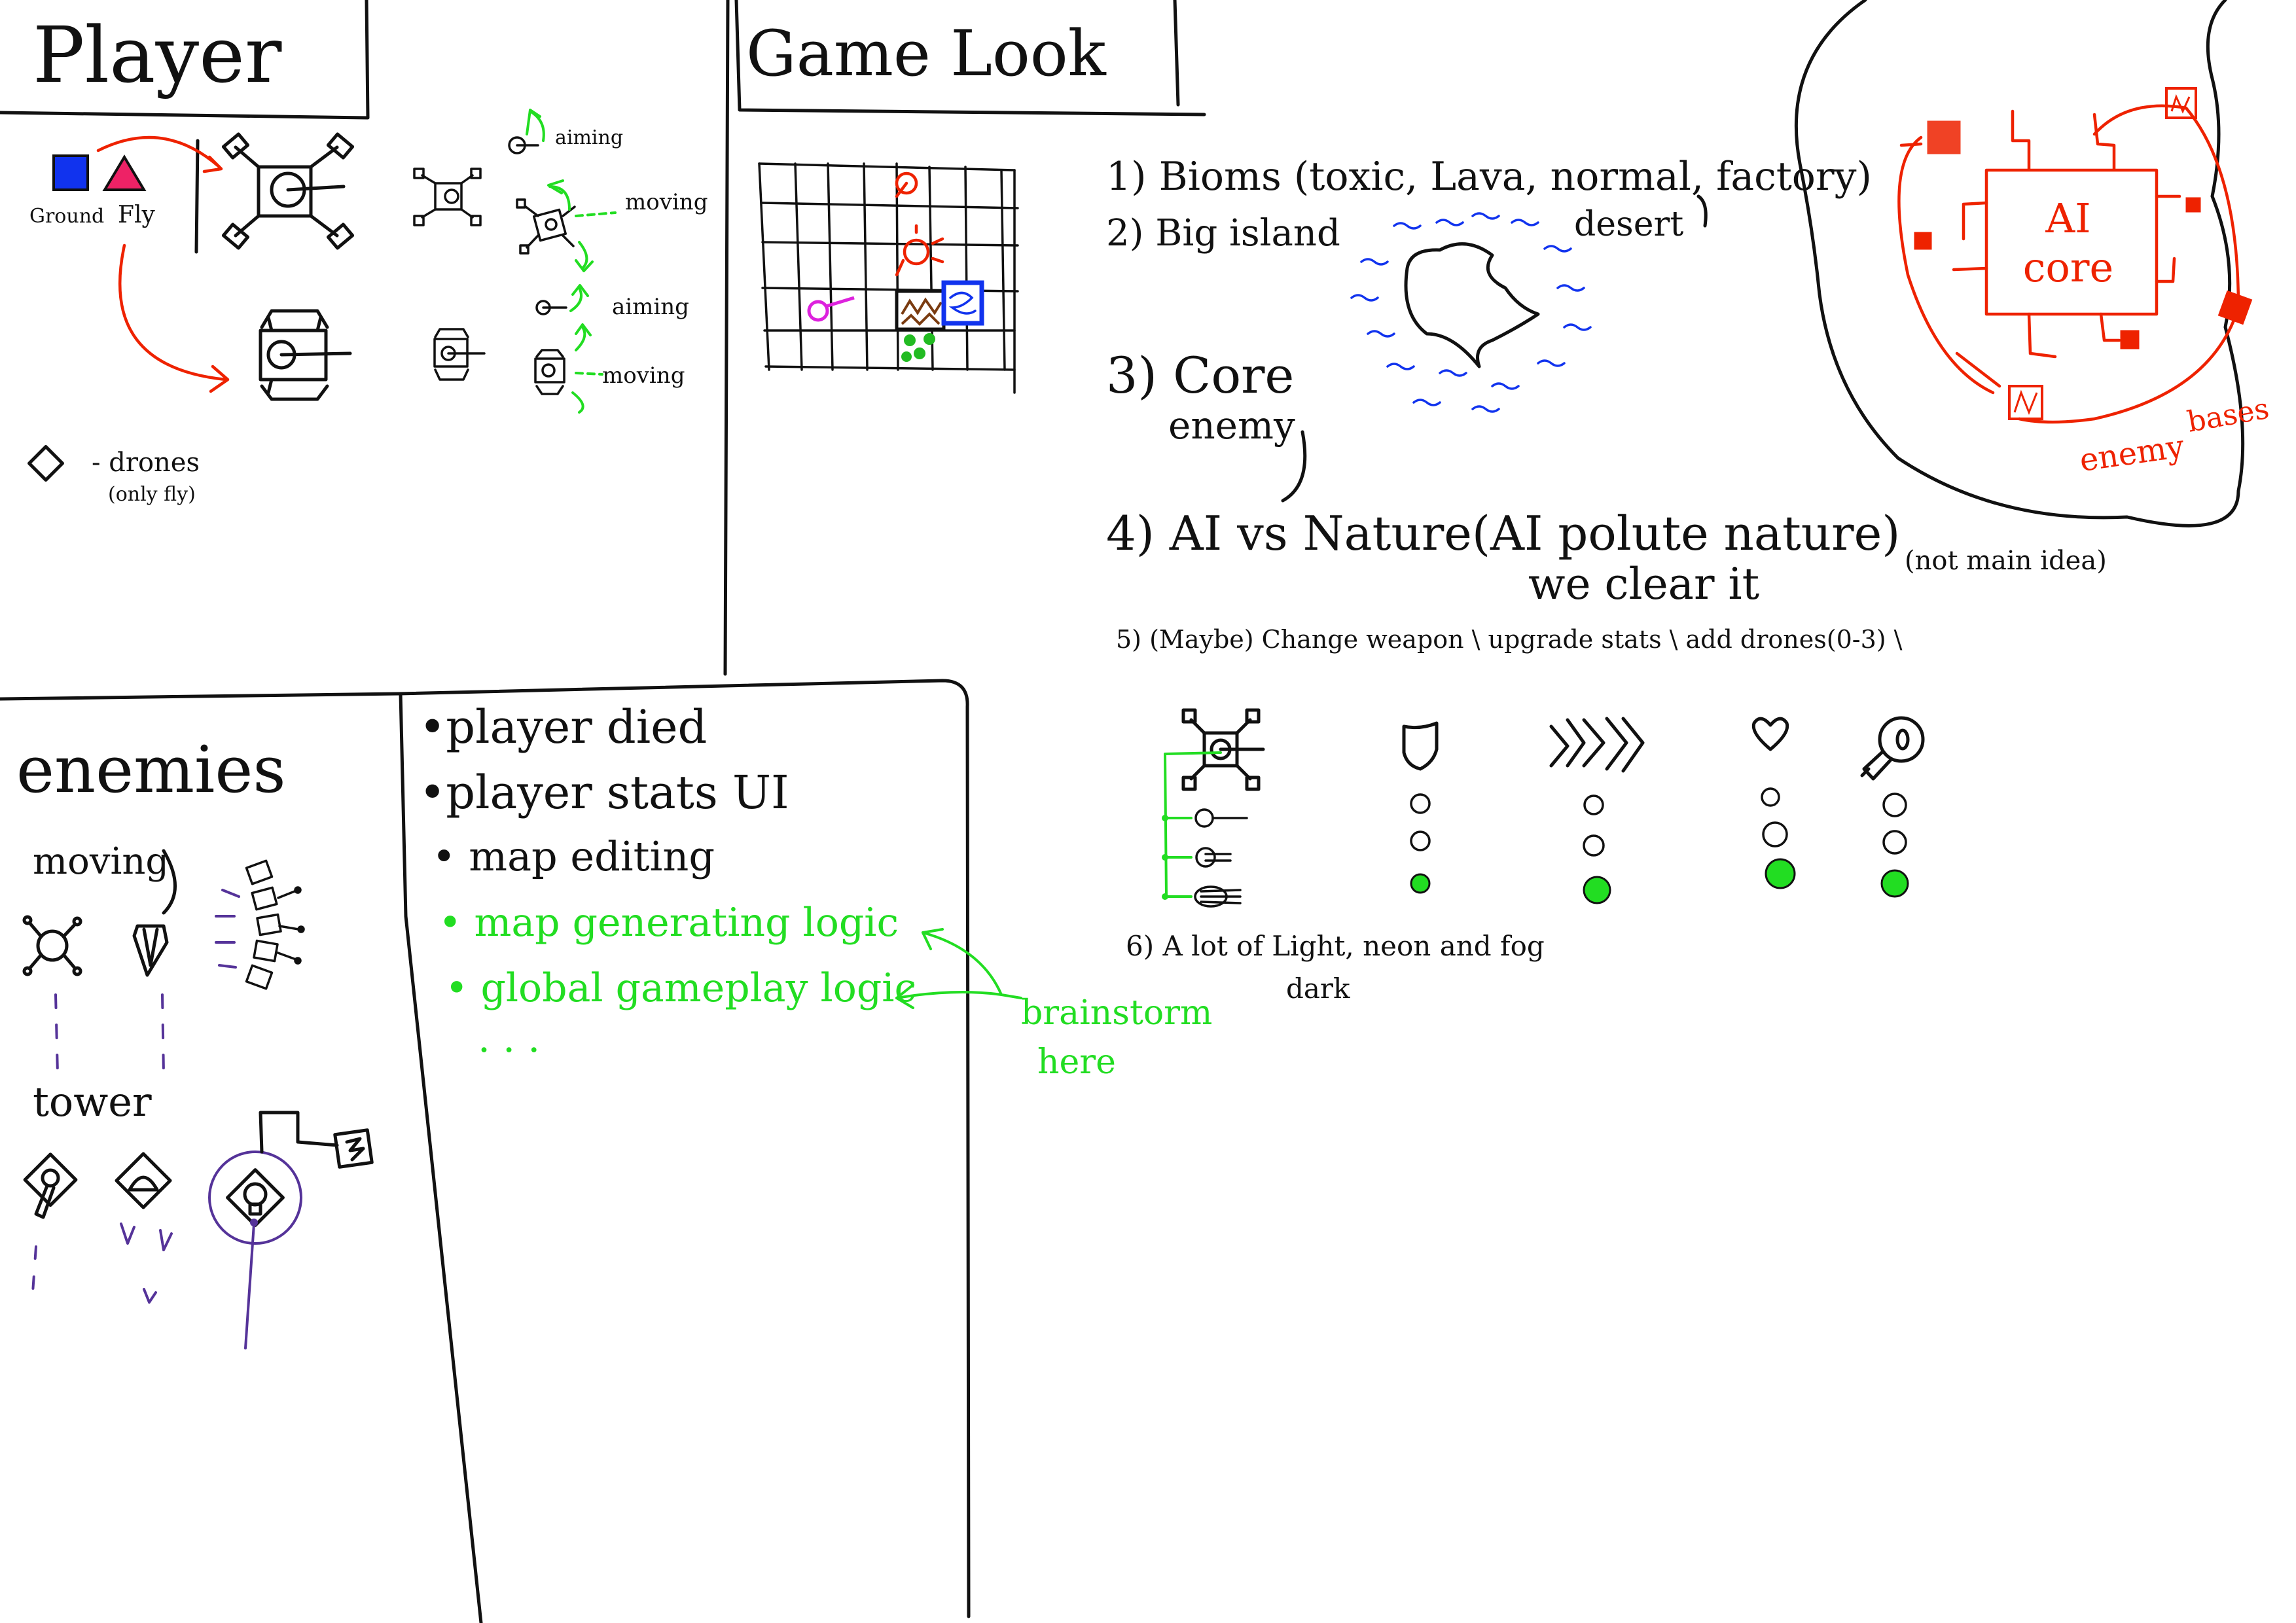  I want to click on fly-moving-mech-icon, so click(549, 372).